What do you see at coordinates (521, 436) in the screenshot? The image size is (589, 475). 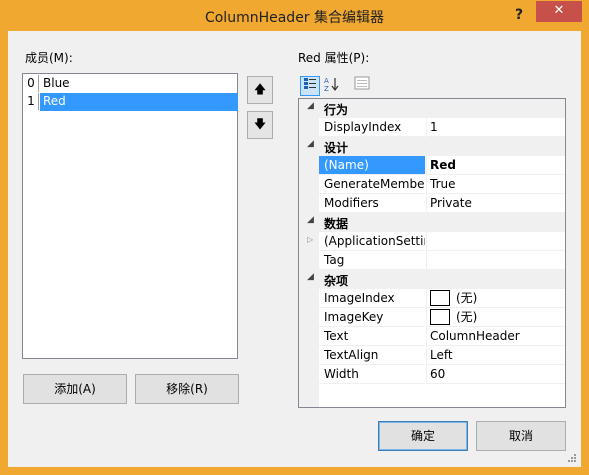 I see `cancel-button: 取消` at bounding box center [521, 436].